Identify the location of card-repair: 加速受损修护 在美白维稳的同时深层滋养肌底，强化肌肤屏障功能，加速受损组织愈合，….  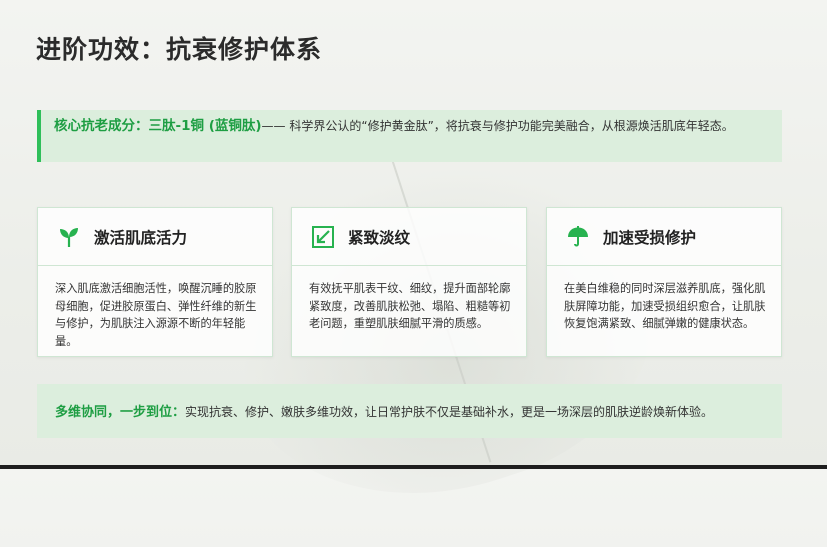
(664, 282).